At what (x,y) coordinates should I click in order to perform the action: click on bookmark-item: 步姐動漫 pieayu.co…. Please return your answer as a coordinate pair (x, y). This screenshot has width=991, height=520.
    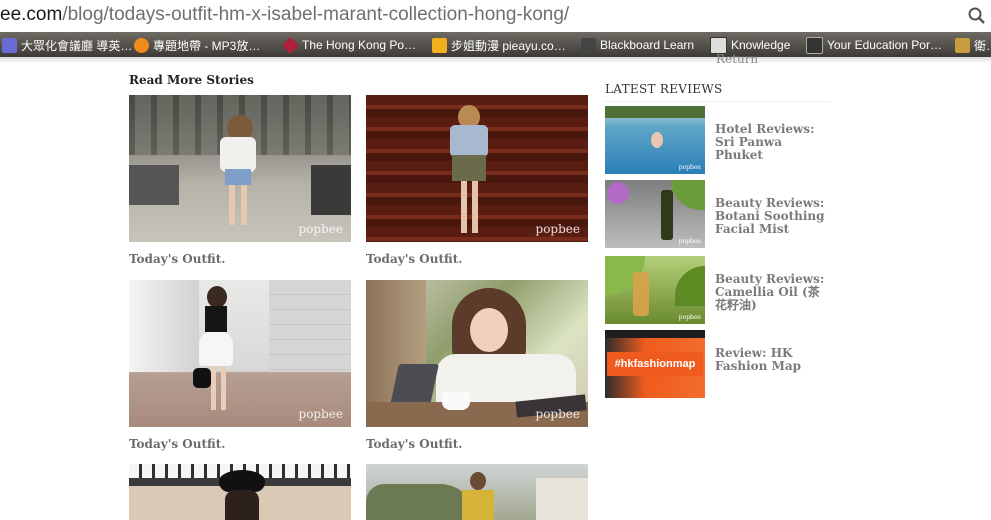
    Looking at the image, I should click on (499, 45).